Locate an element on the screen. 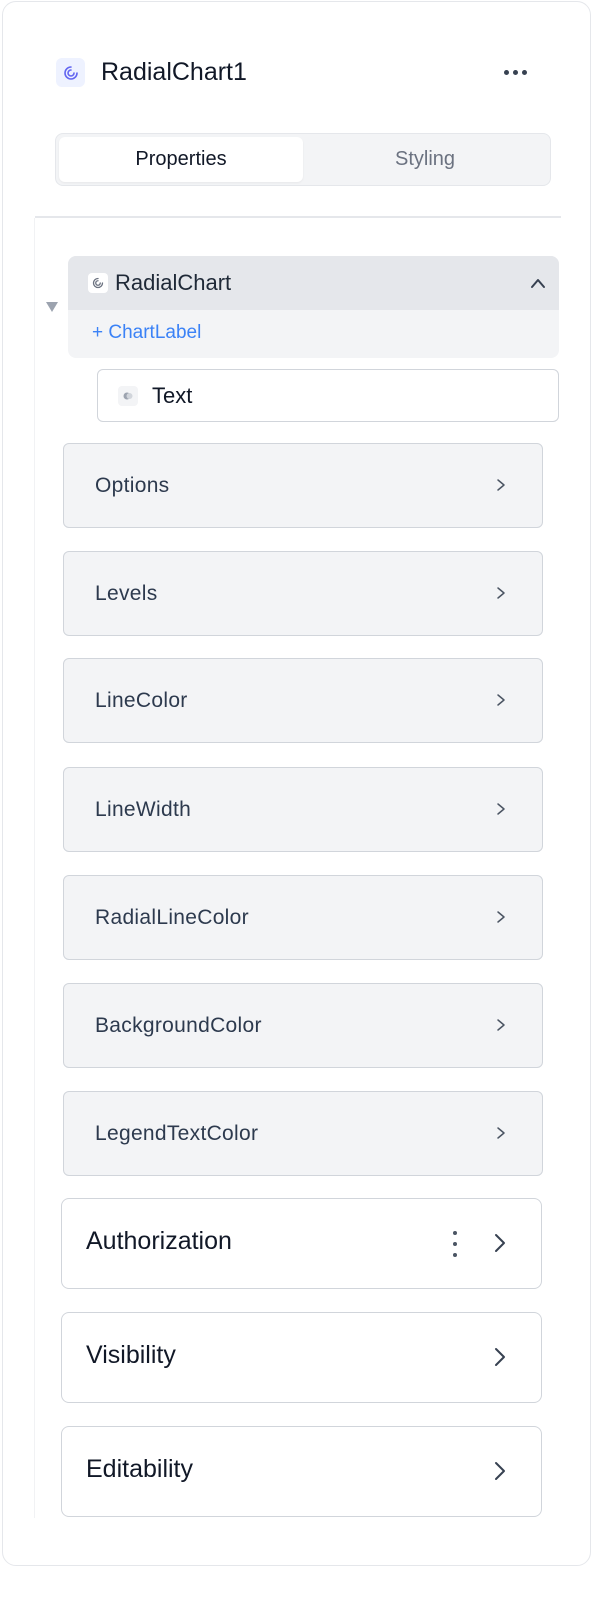 Image resolution: width=603 pixels, height=1600 pixels. property-options: Options is located at coordinates (303, 485).